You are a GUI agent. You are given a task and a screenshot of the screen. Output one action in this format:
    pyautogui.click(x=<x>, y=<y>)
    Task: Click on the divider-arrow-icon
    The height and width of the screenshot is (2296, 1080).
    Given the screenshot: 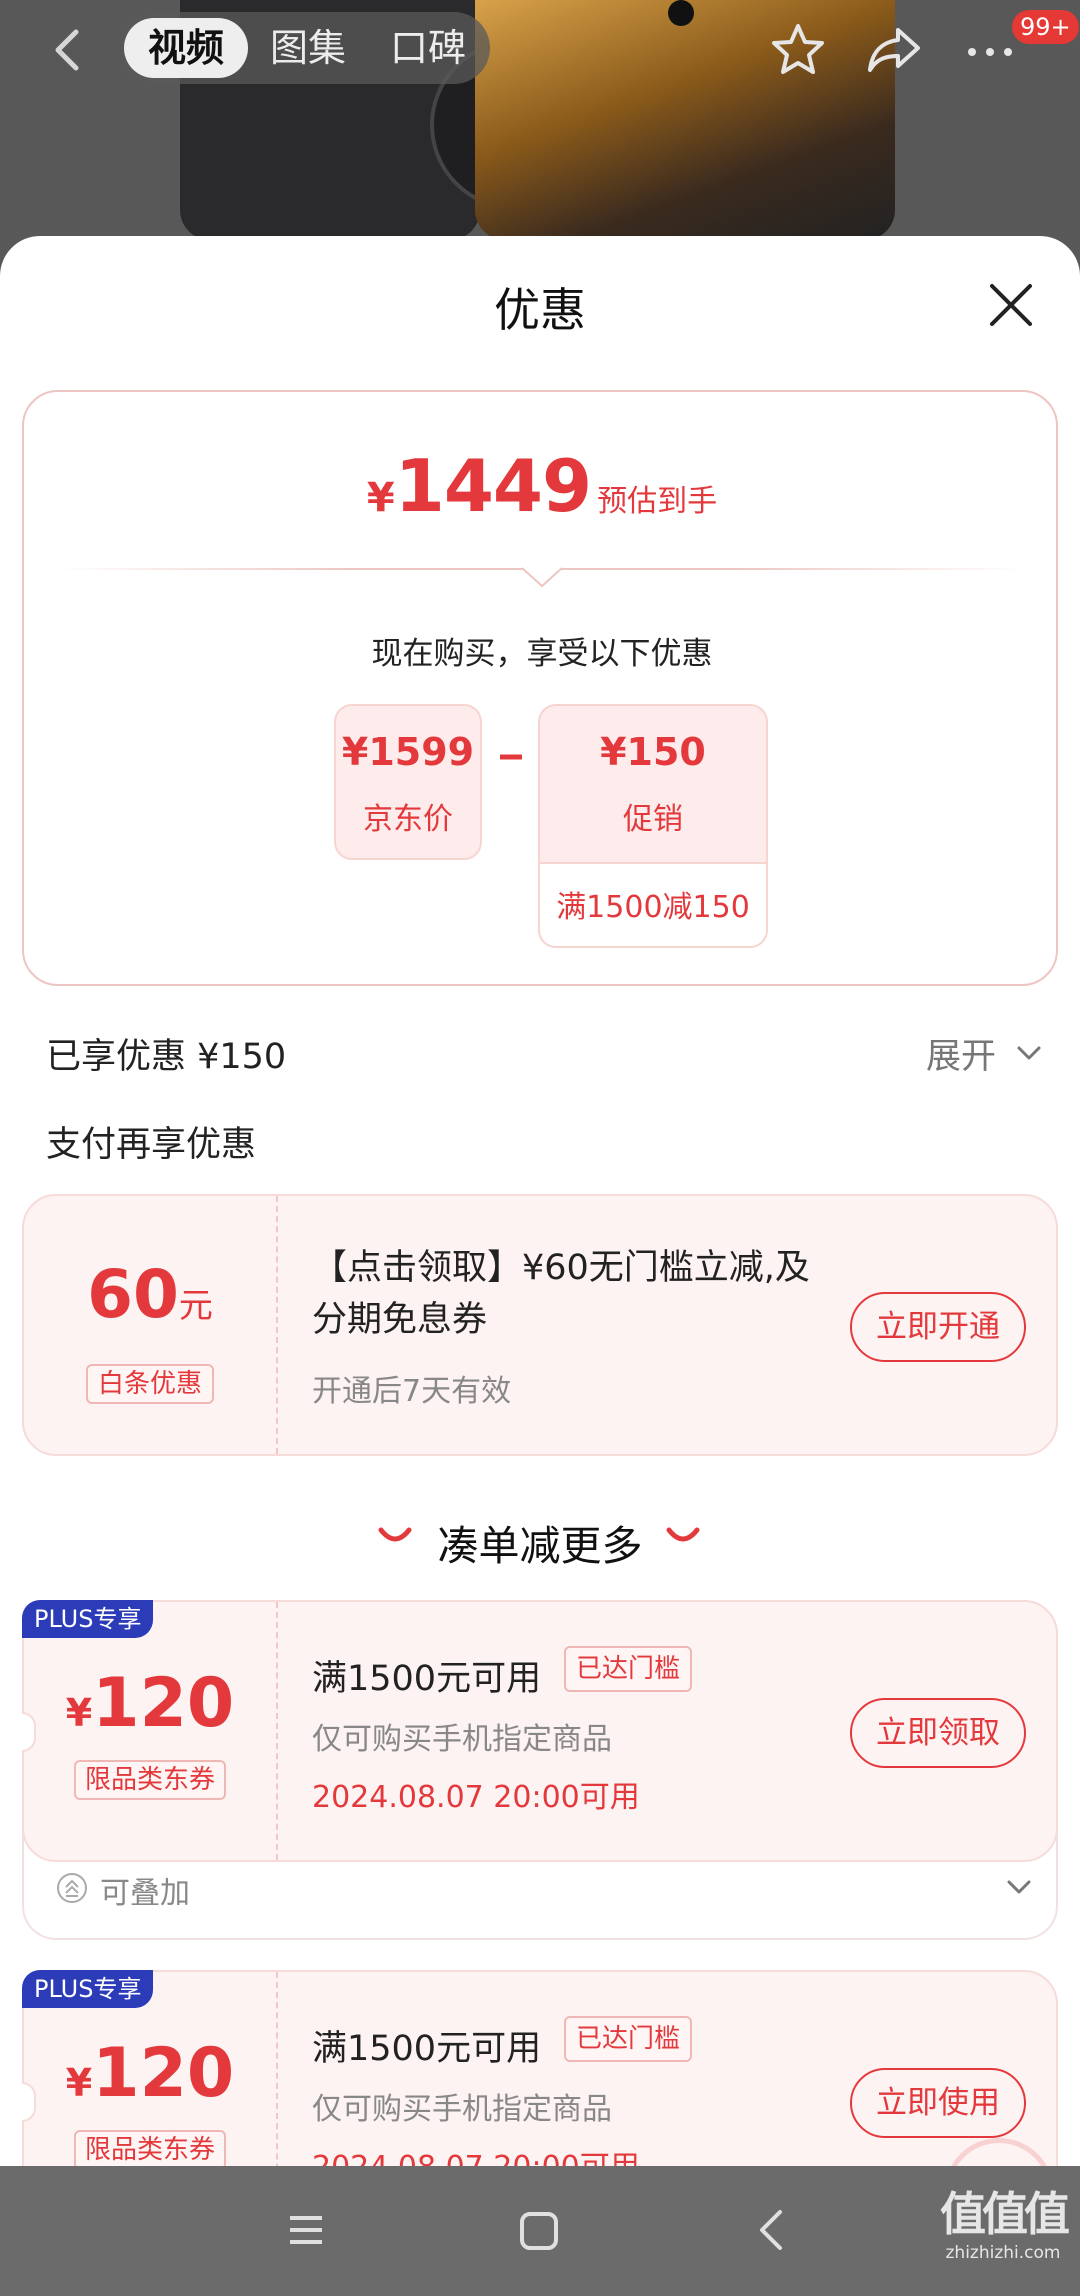 What is the action you would take?
    pyautogui.click(x=542, y=577)
    